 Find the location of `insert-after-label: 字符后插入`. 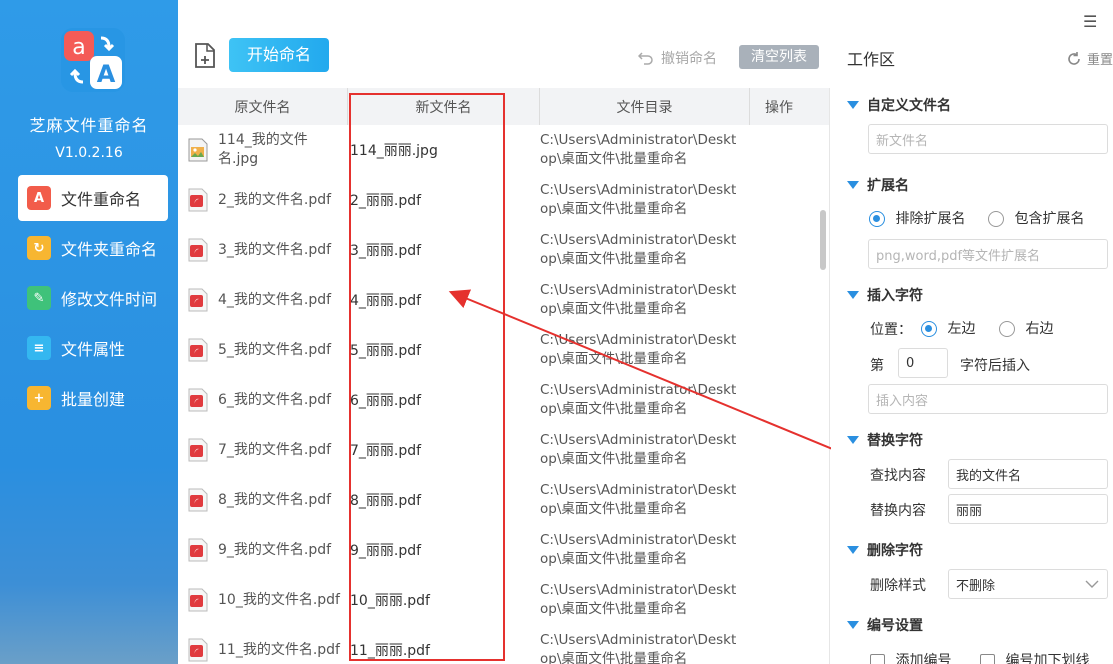

insert-after-label: 字符后插入 is located at coordinates (995, 366).